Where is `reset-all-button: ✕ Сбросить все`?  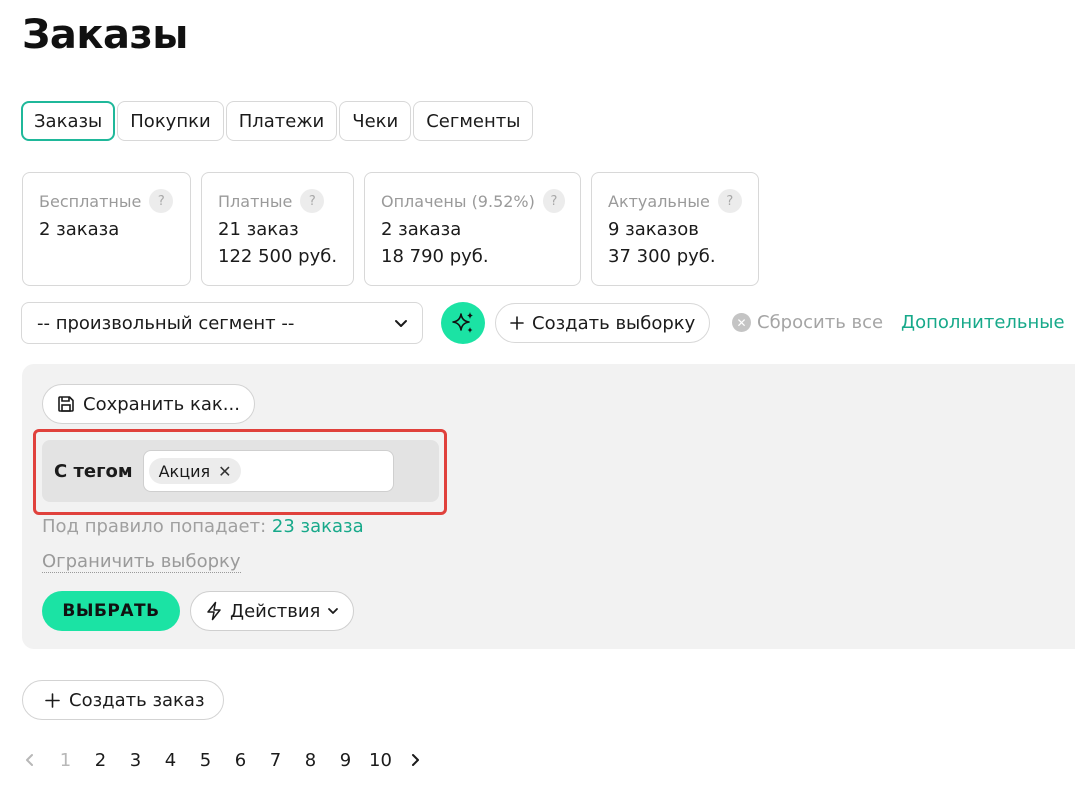 reset-all-button: ✕ Сбросить все is located at coordinates (807, 322).